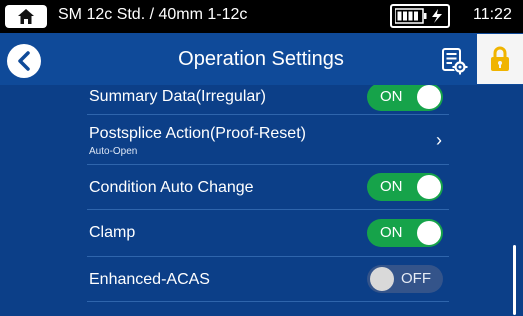  I want to click on lock-button, so click(500, 59).